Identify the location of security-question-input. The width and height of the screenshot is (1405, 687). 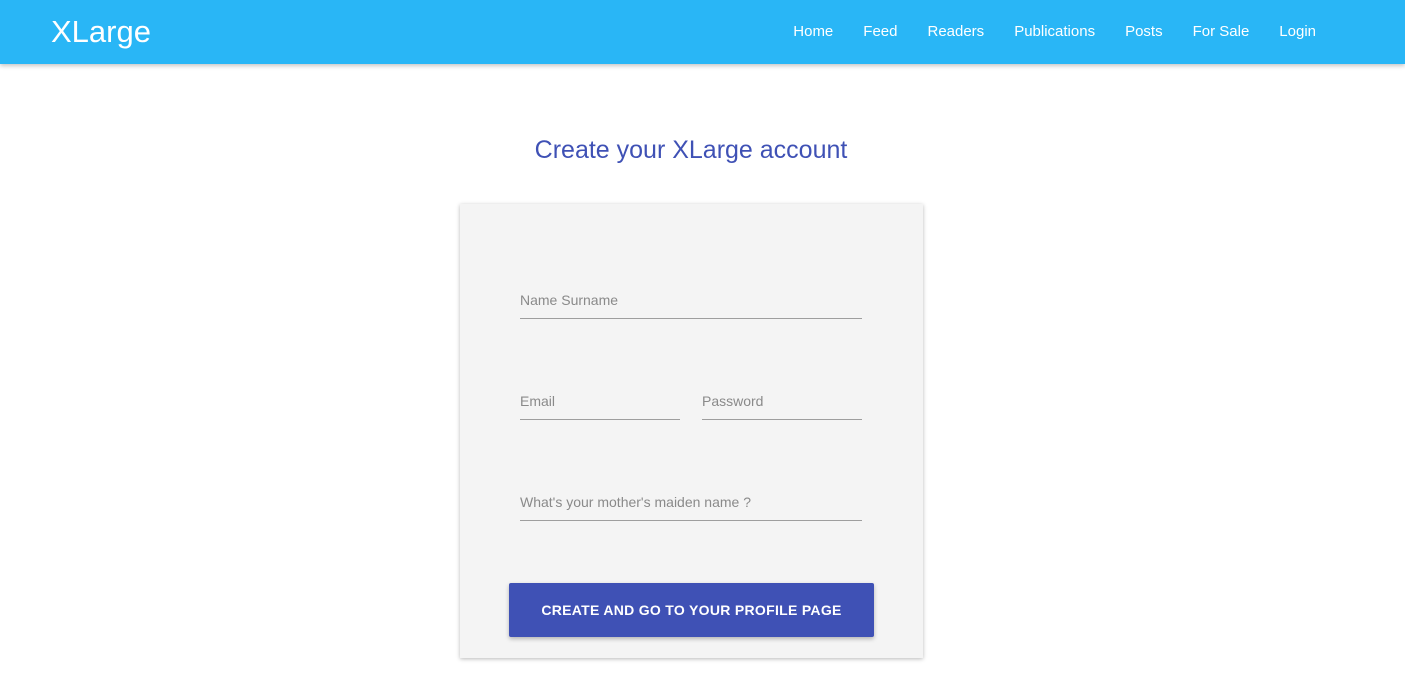
(691, 502).